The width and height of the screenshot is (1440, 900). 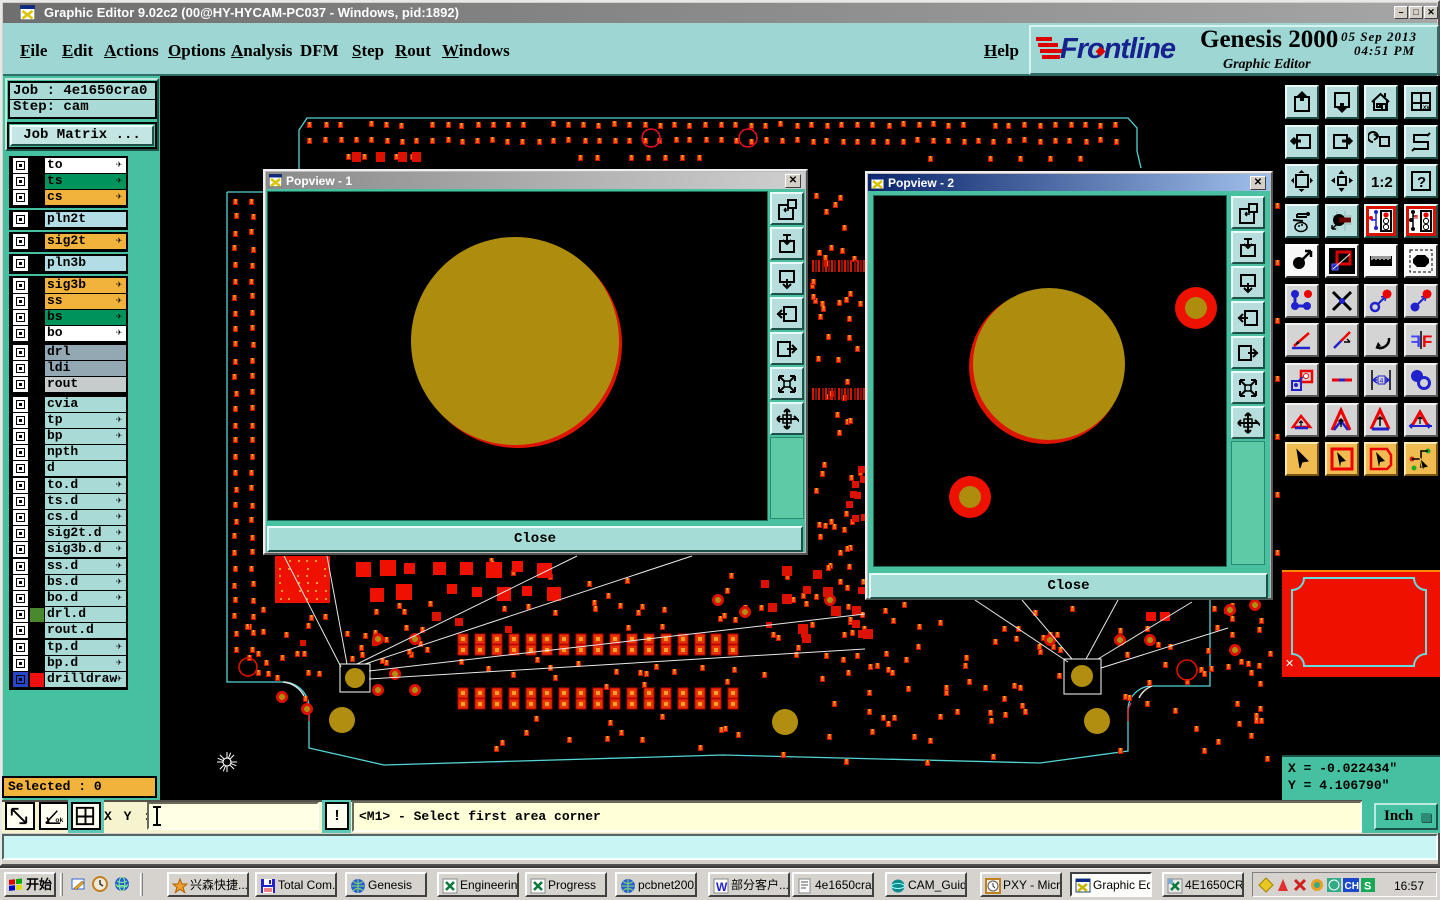 What do you see at coordinates (1382, 182) in the screenshot?
I see `svg-text: 1:2` at bounding box center [1382, 182].